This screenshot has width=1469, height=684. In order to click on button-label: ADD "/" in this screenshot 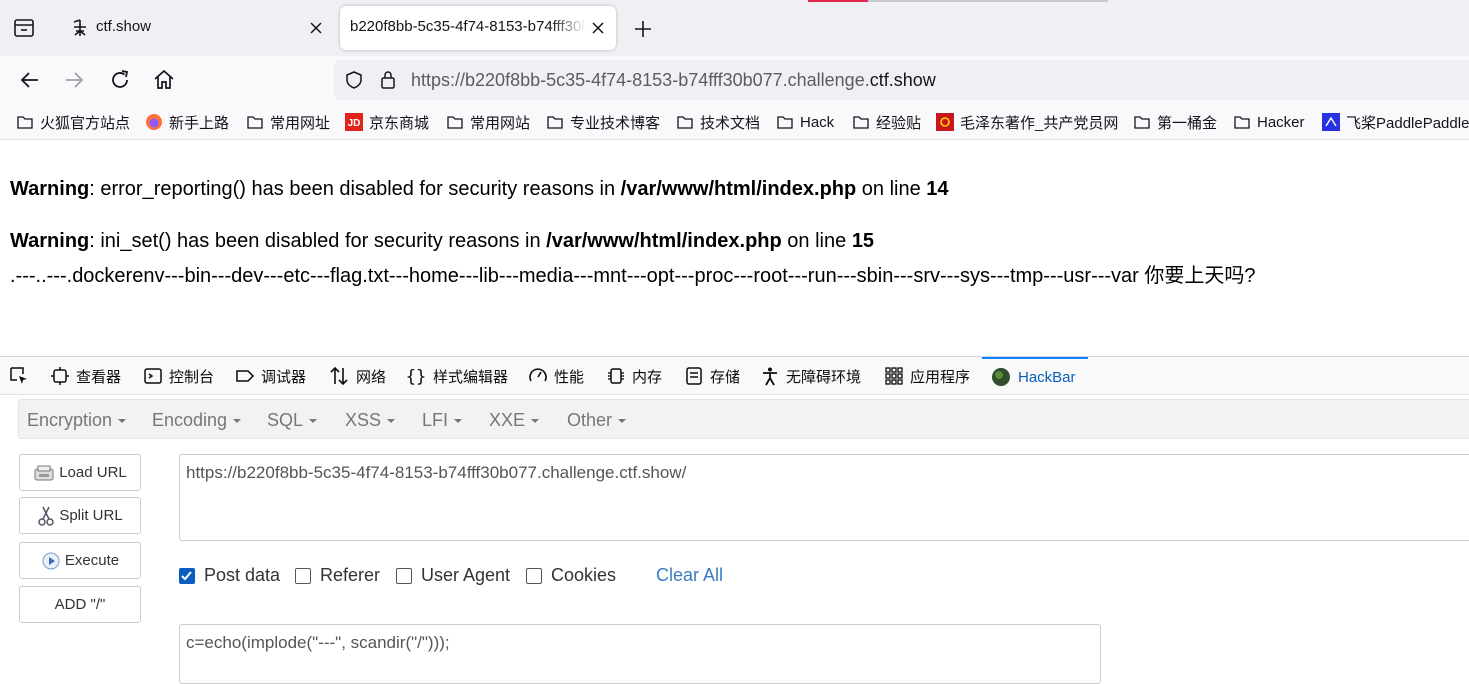, I will do `click(80, 604)`.